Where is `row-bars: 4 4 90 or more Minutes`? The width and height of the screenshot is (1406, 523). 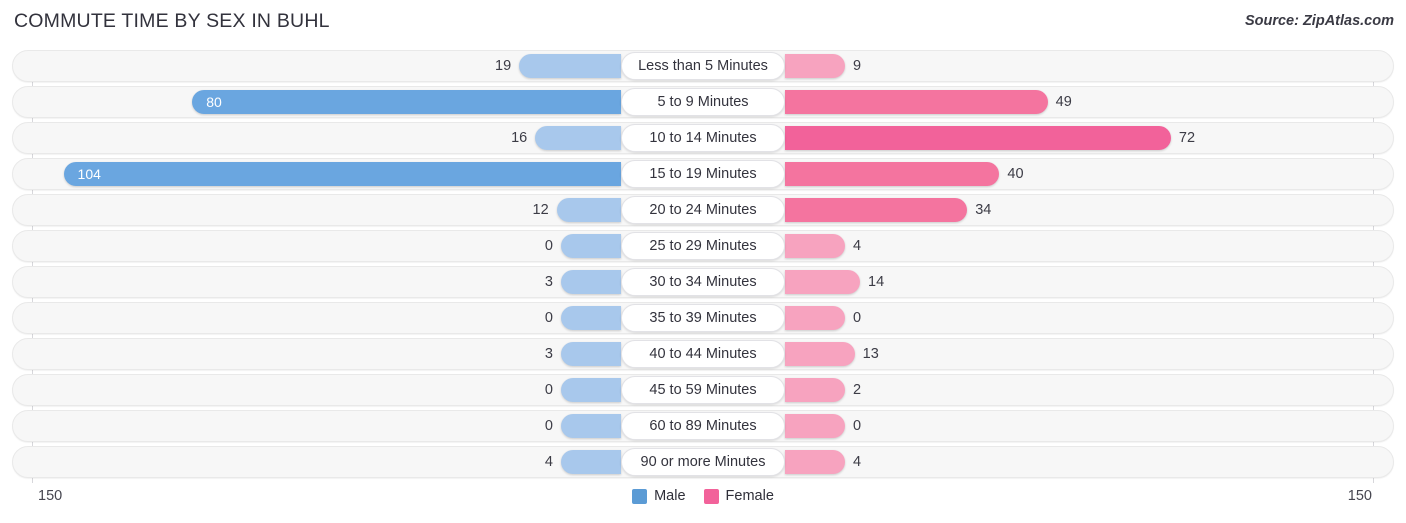
row-bars: 4 4 90 or more Minutes is located at coordinates (703, 462).